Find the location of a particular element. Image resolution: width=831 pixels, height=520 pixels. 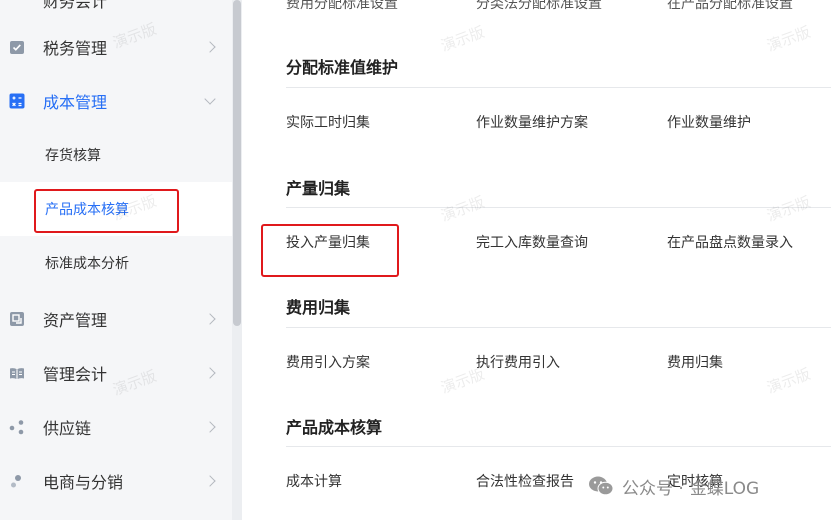

sidebar-item-ecommerce: 电商与分销 is located at coordinates (116, 481).